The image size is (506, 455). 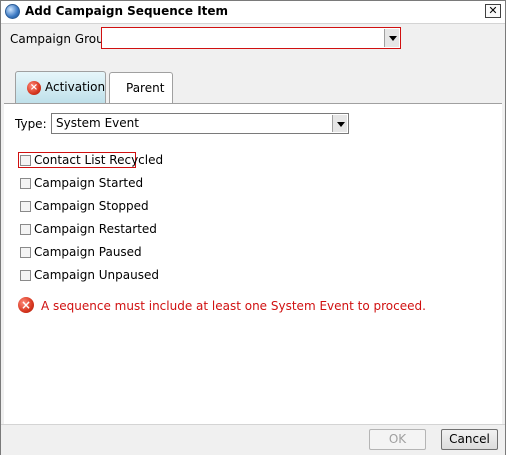 What do you see at coordinates (99, 160) in the screenshot?
I see `checkbox-label: Contact List Recycled` at bounding box center [99, 160].